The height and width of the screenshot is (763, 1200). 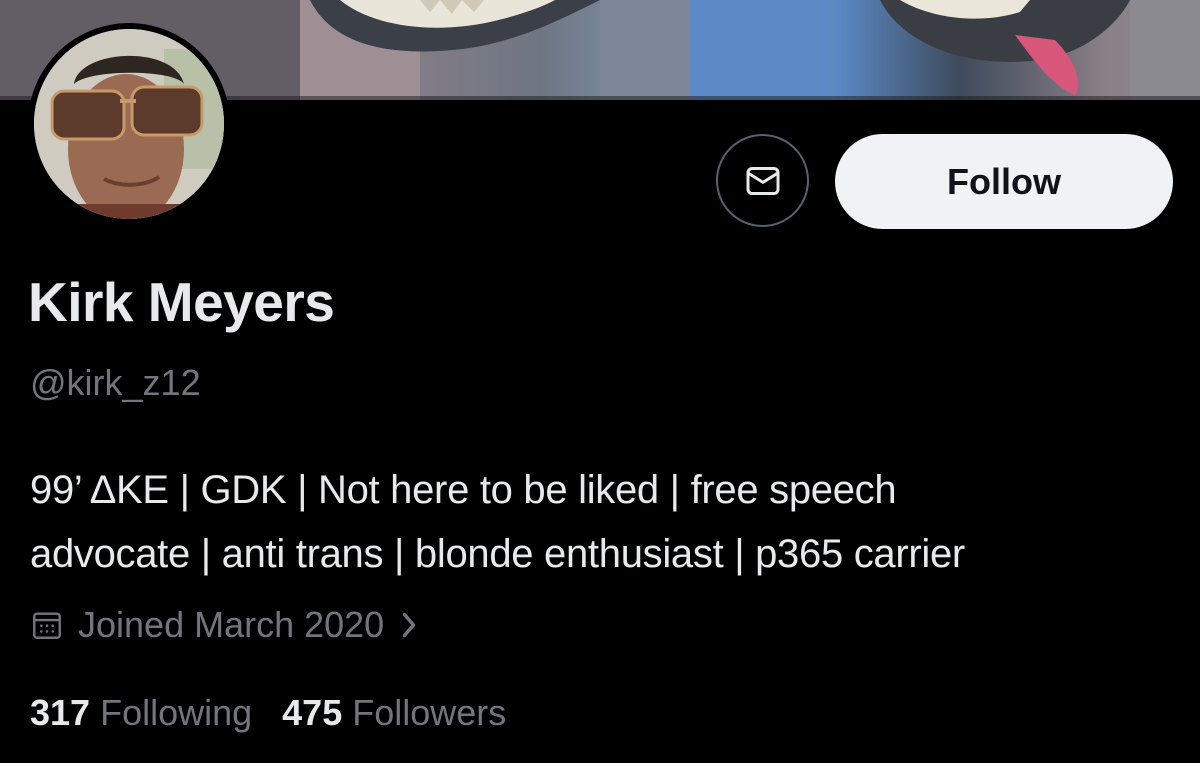 I want to click on joined-date: Joined March 2020, so click(x=225, y=625).